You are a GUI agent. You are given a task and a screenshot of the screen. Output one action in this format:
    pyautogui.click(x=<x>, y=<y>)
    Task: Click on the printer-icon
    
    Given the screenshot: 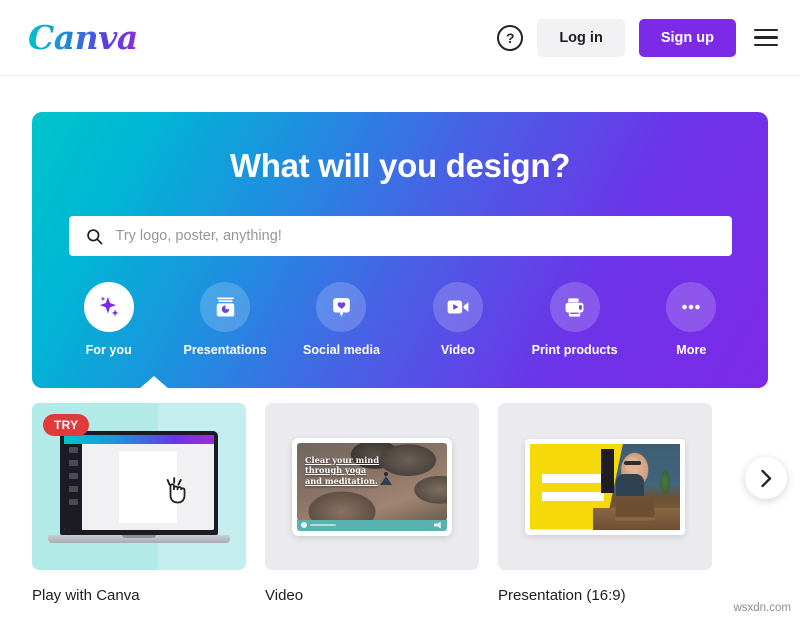 What is the action you would take?
    pyautogui.click(x=574, y=307)
    